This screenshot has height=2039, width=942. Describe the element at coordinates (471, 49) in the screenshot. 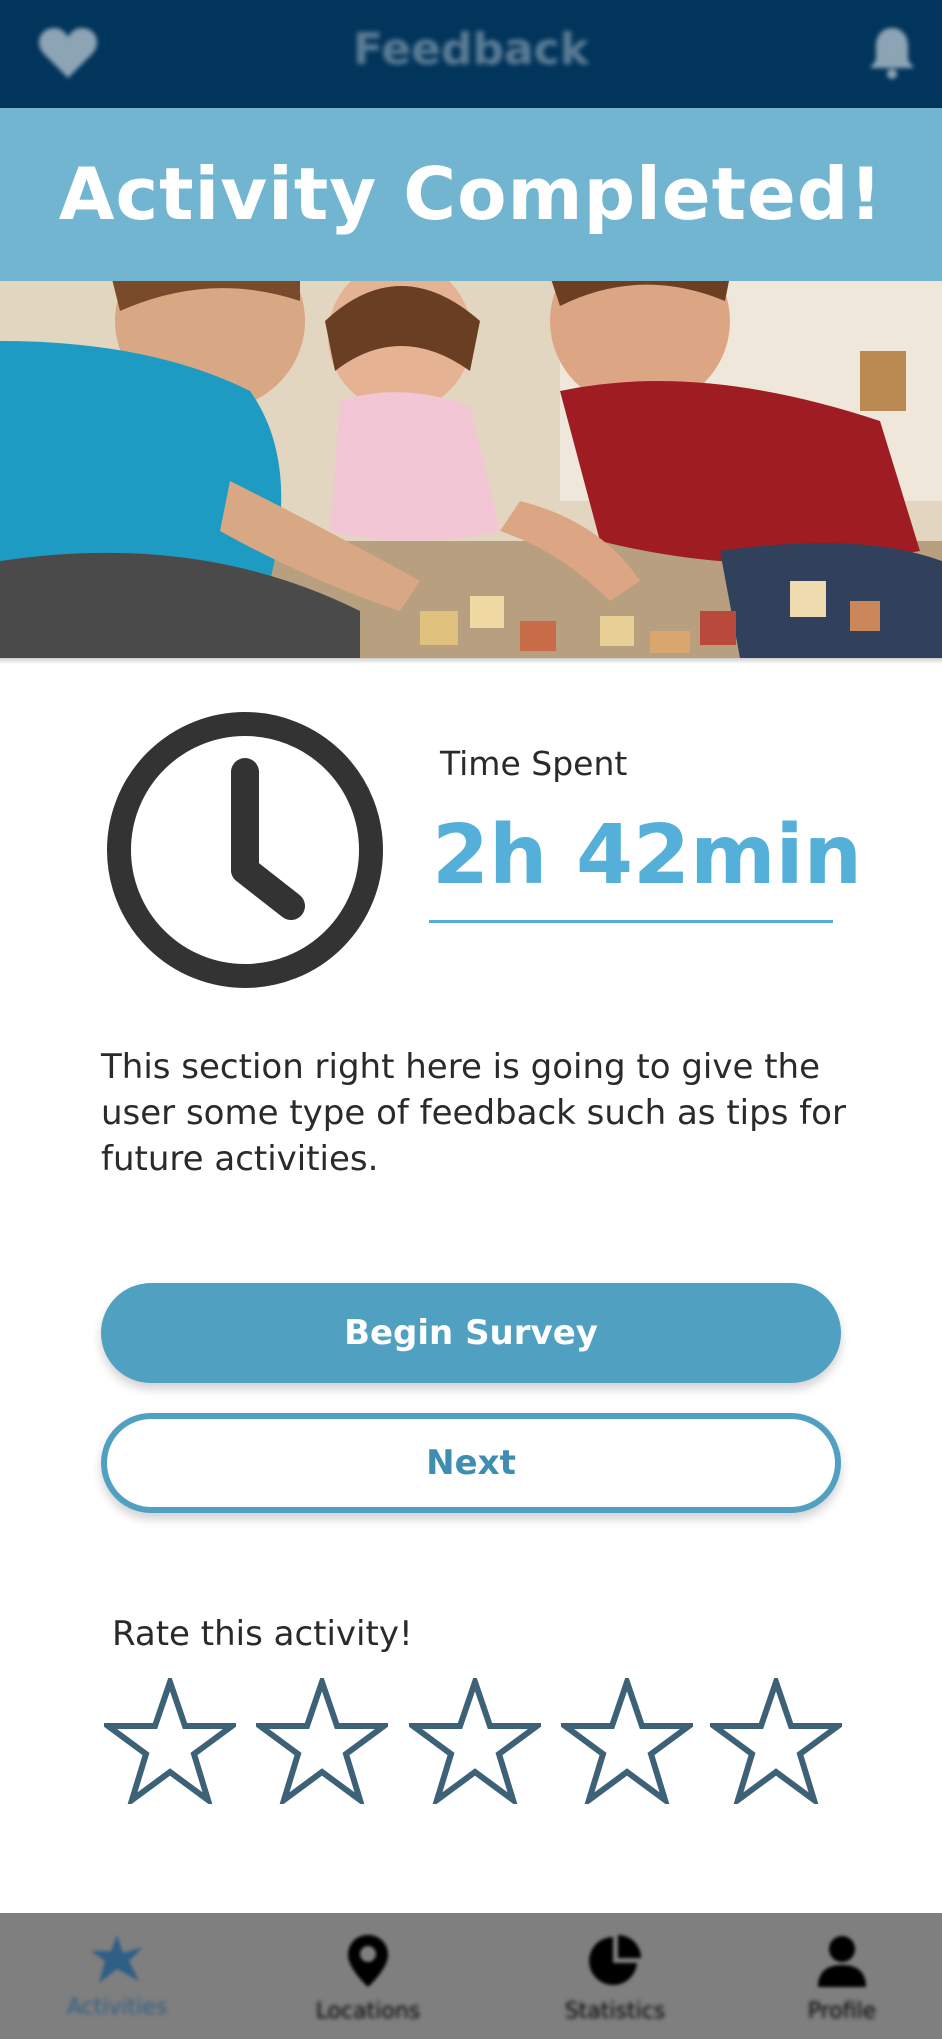

I see `page-title: Feedback` at that location.